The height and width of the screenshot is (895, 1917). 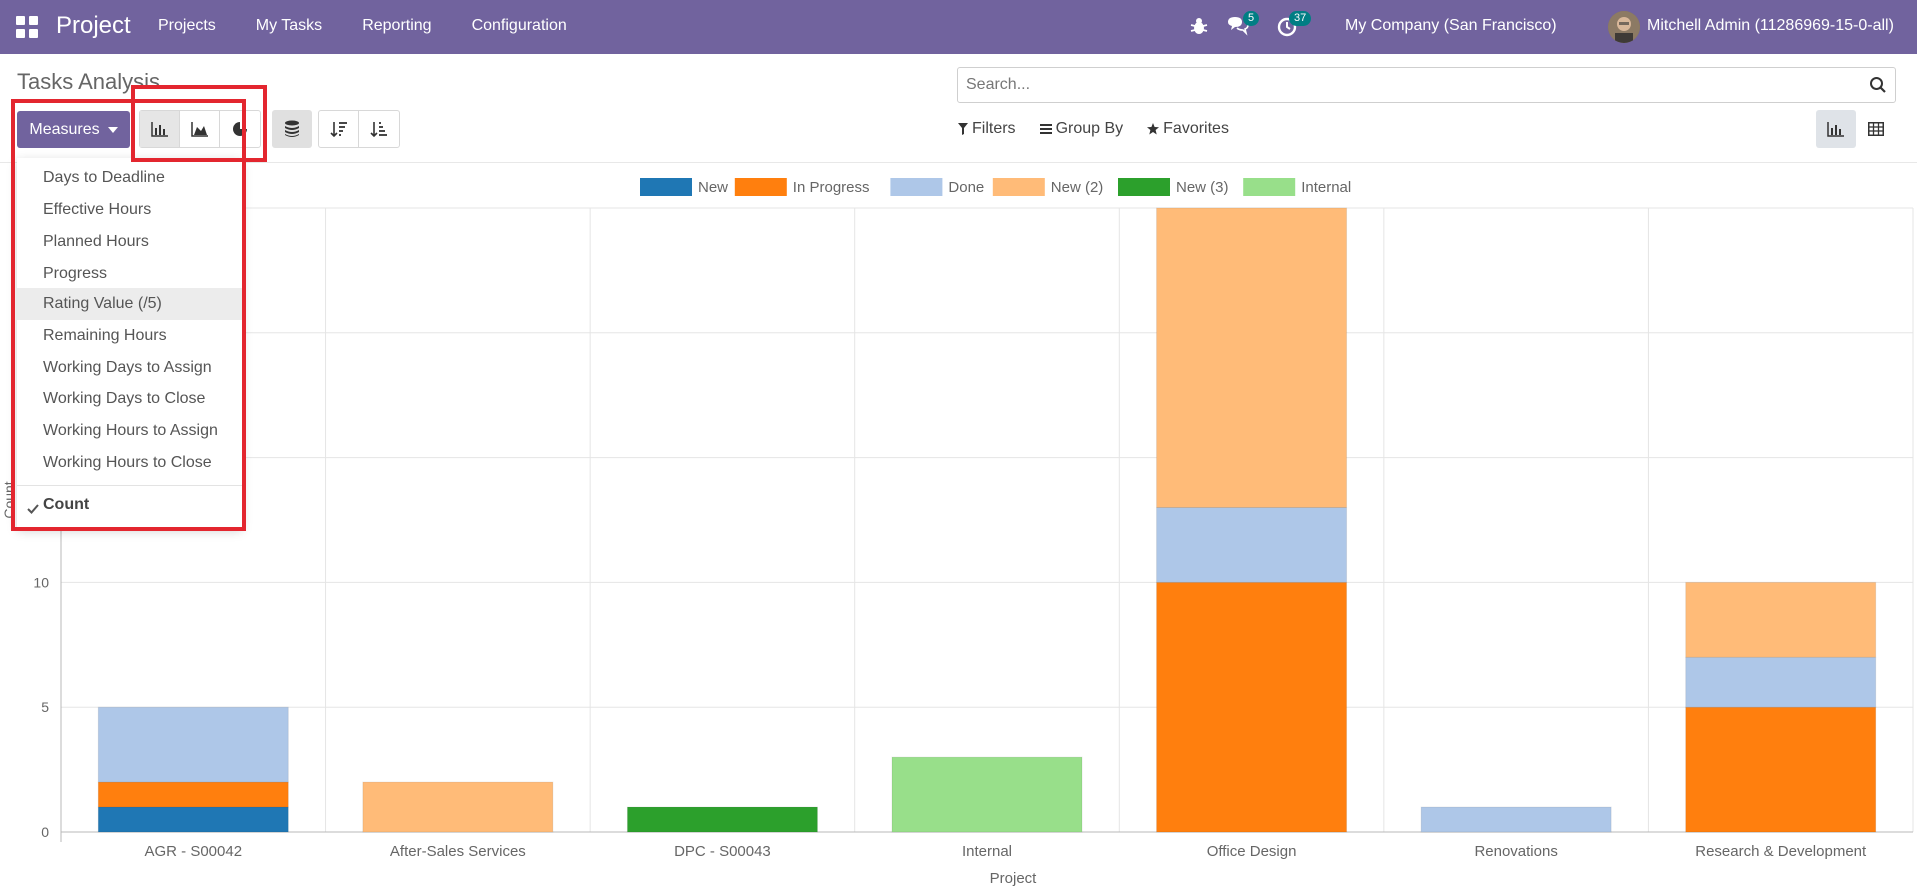 I want to click on sort-ascending-button, so click(x=379, y=129).